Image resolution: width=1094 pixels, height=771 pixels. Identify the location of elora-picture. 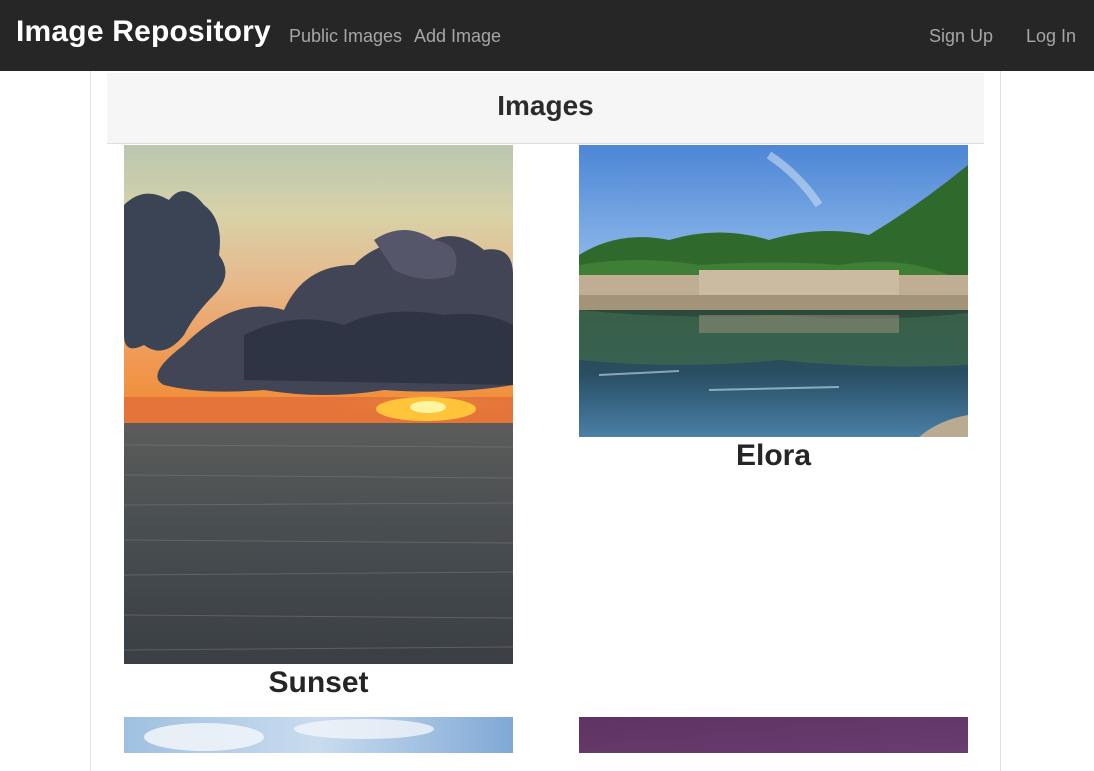
(773, 291).